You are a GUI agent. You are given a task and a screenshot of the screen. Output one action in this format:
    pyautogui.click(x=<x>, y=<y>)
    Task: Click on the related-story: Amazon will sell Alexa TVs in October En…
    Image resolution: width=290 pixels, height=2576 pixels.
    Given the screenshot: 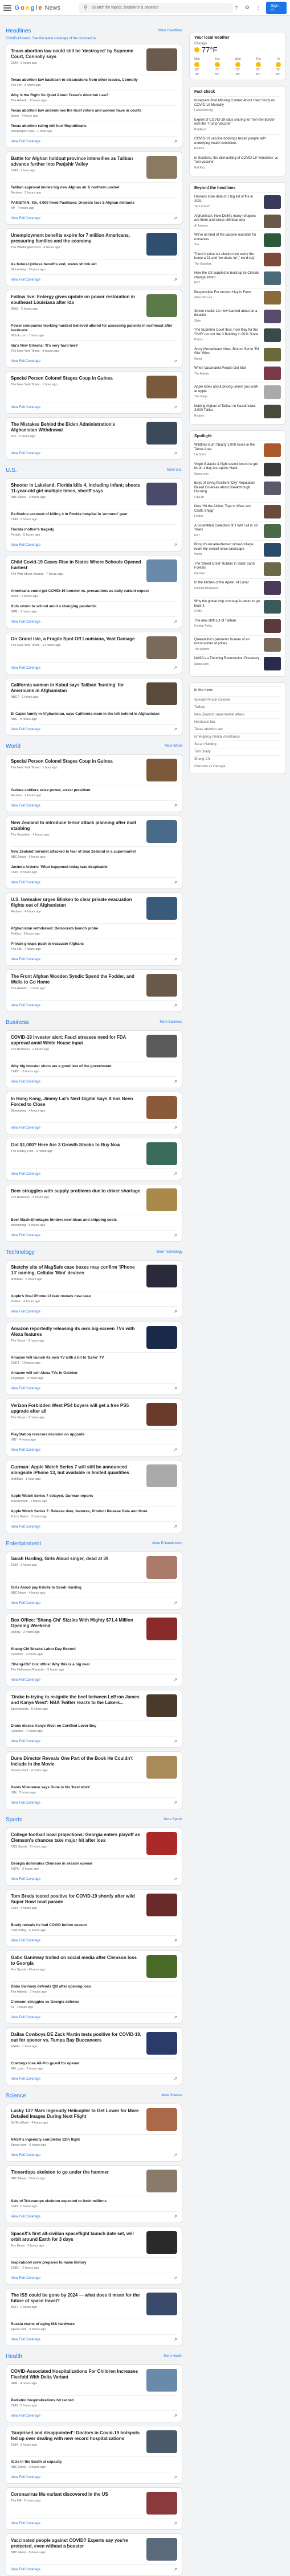 What is the action you would take?
    pyautogui.click(x=94, y=1376)
    